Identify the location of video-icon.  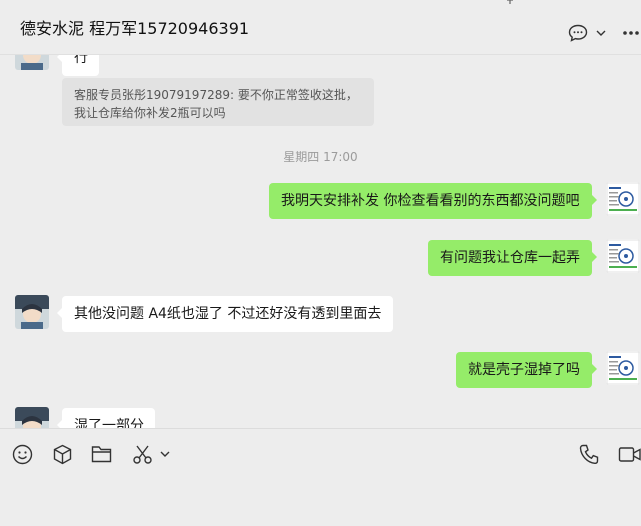
(629, 454).